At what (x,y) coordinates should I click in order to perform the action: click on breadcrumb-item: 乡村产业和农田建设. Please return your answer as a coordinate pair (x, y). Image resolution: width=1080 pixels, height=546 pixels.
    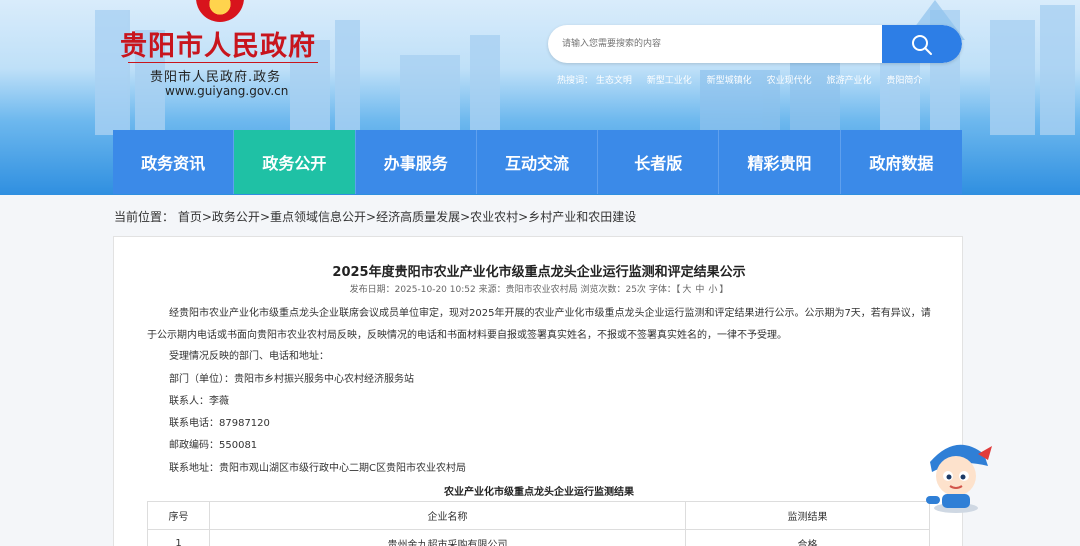
    Looking at the image, I should click on (582, 217).